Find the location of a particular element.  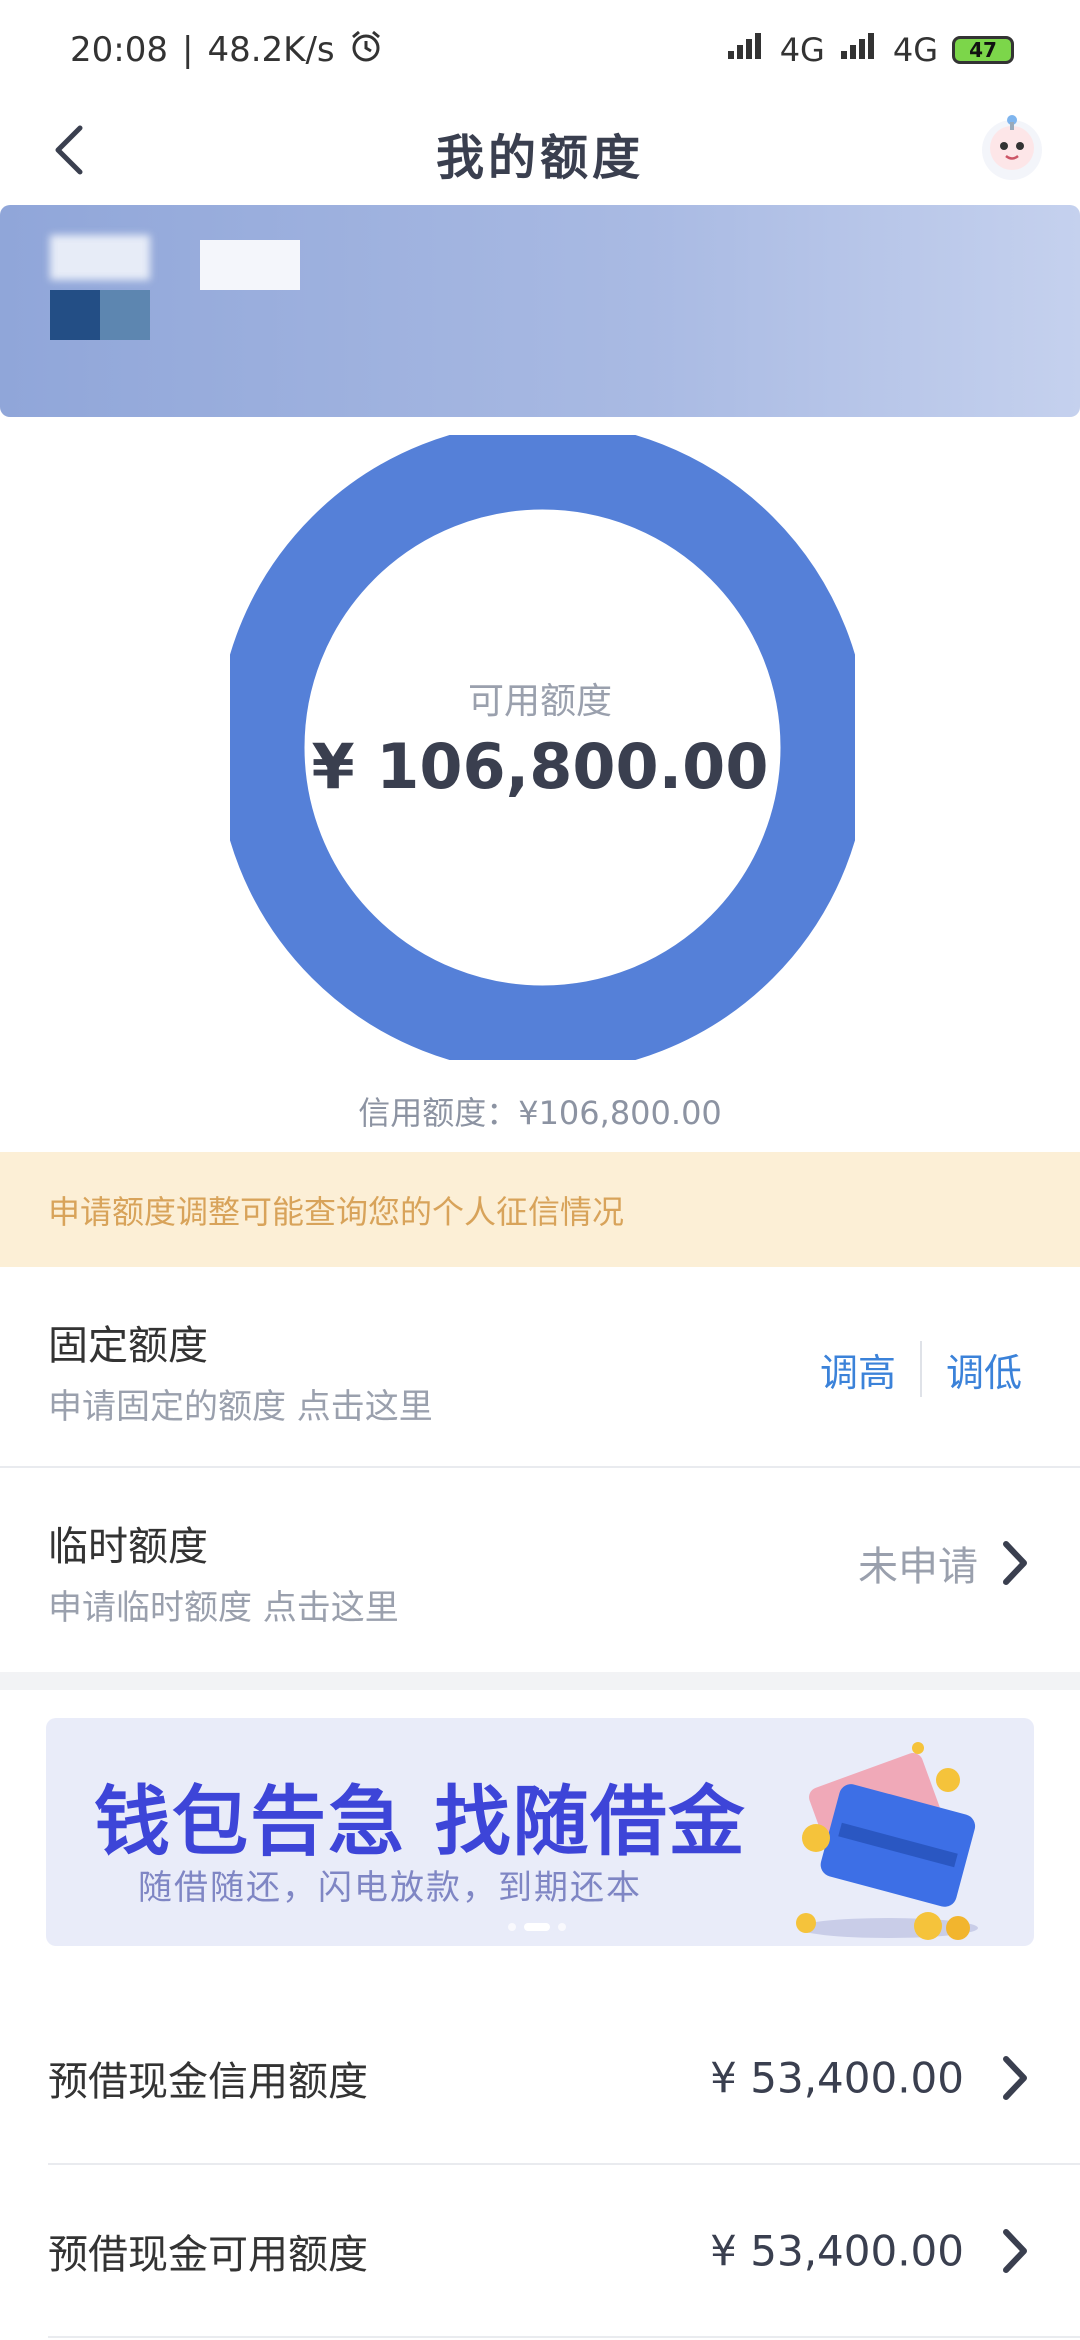

carousel-dots is located at coordinates (537, 1927).